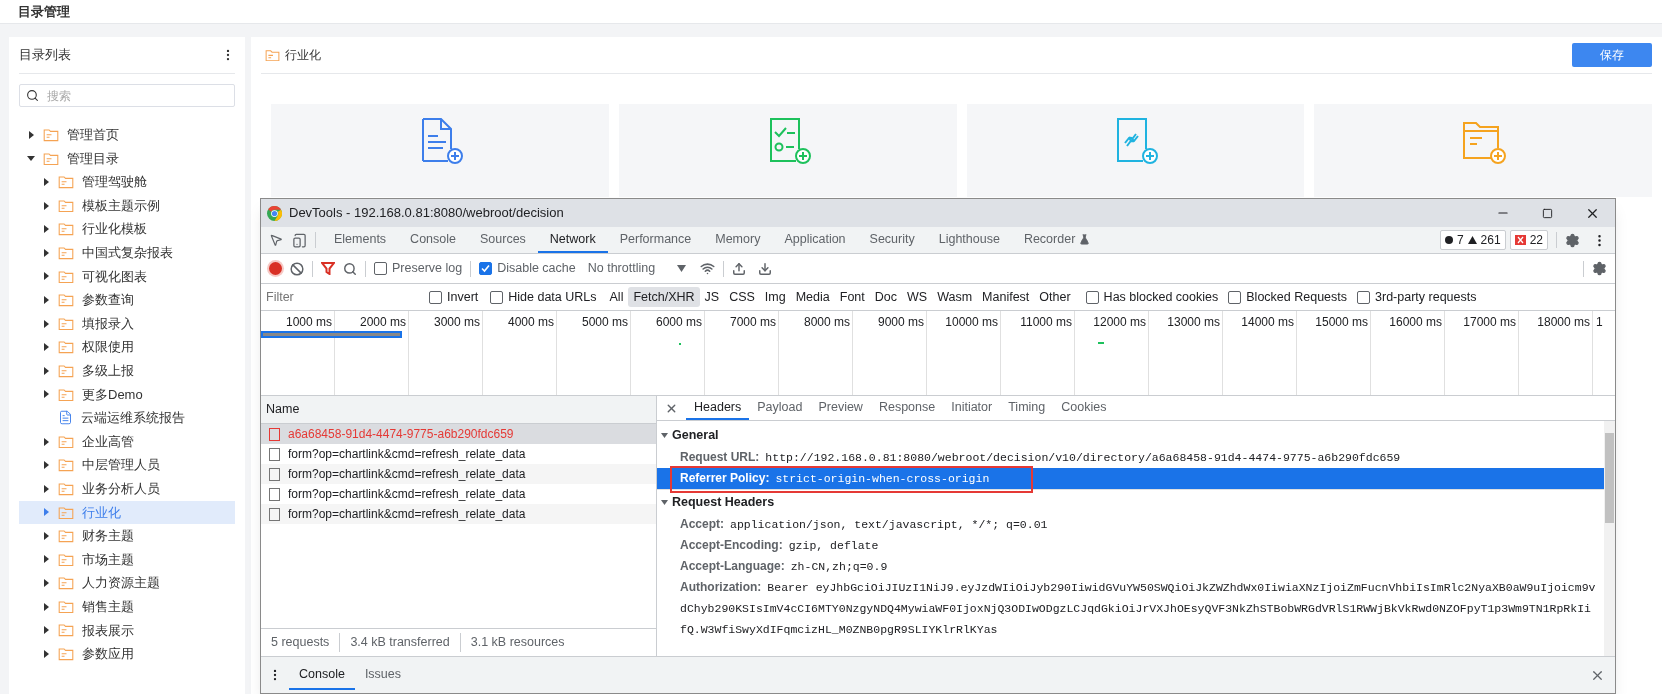 This screenshot has height=694, width=1662. I want to click on type-filter-button: Manifest, so click(1006, 297).